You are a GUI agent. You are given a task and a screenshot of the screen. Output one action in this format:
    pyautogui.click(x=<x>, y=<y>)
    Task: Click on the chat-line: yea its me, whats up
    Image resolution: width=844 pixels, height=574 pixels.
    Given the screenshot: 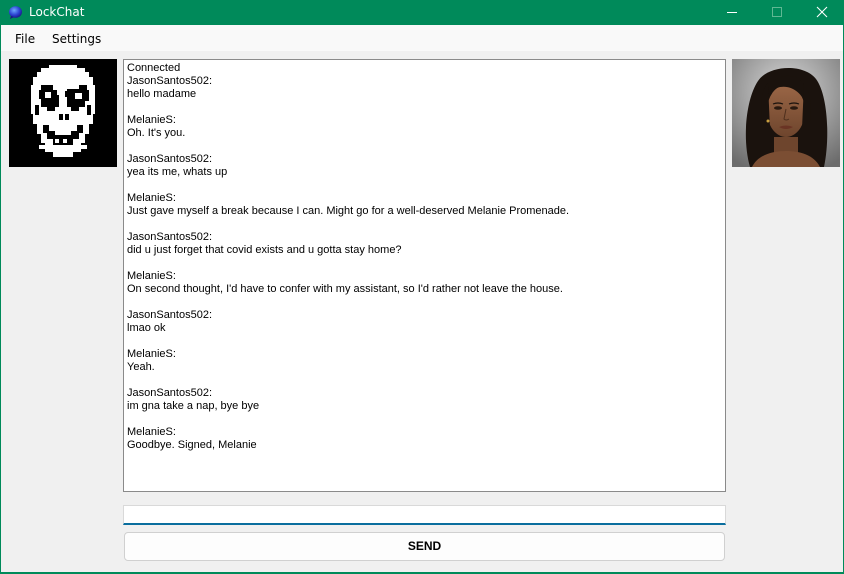 What is the action you would take?
    pyautogui.click(x=177, y=172)
    